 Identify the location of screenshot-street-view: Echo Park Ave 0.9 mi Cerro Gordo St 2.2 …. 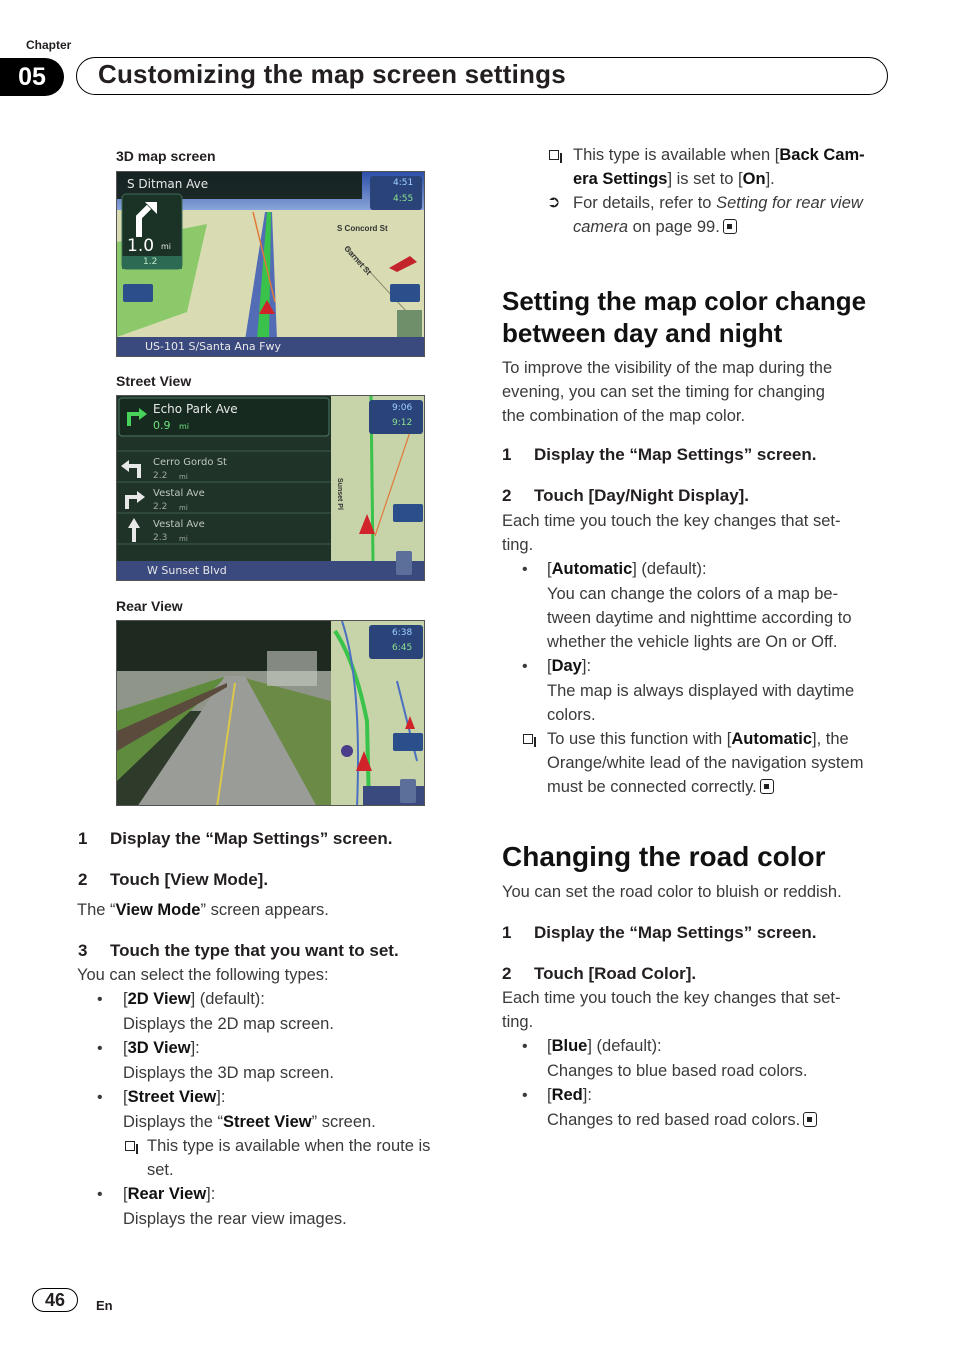
(270, 488).